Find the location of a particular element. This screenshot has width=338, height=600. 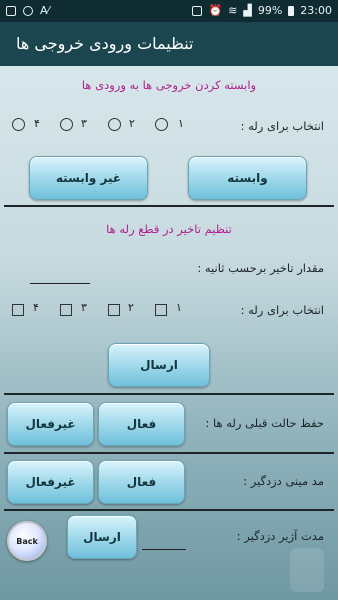

status-right: ⏰ ≋ ▟ 99% 23:00 is located at coordinates (262, 10).